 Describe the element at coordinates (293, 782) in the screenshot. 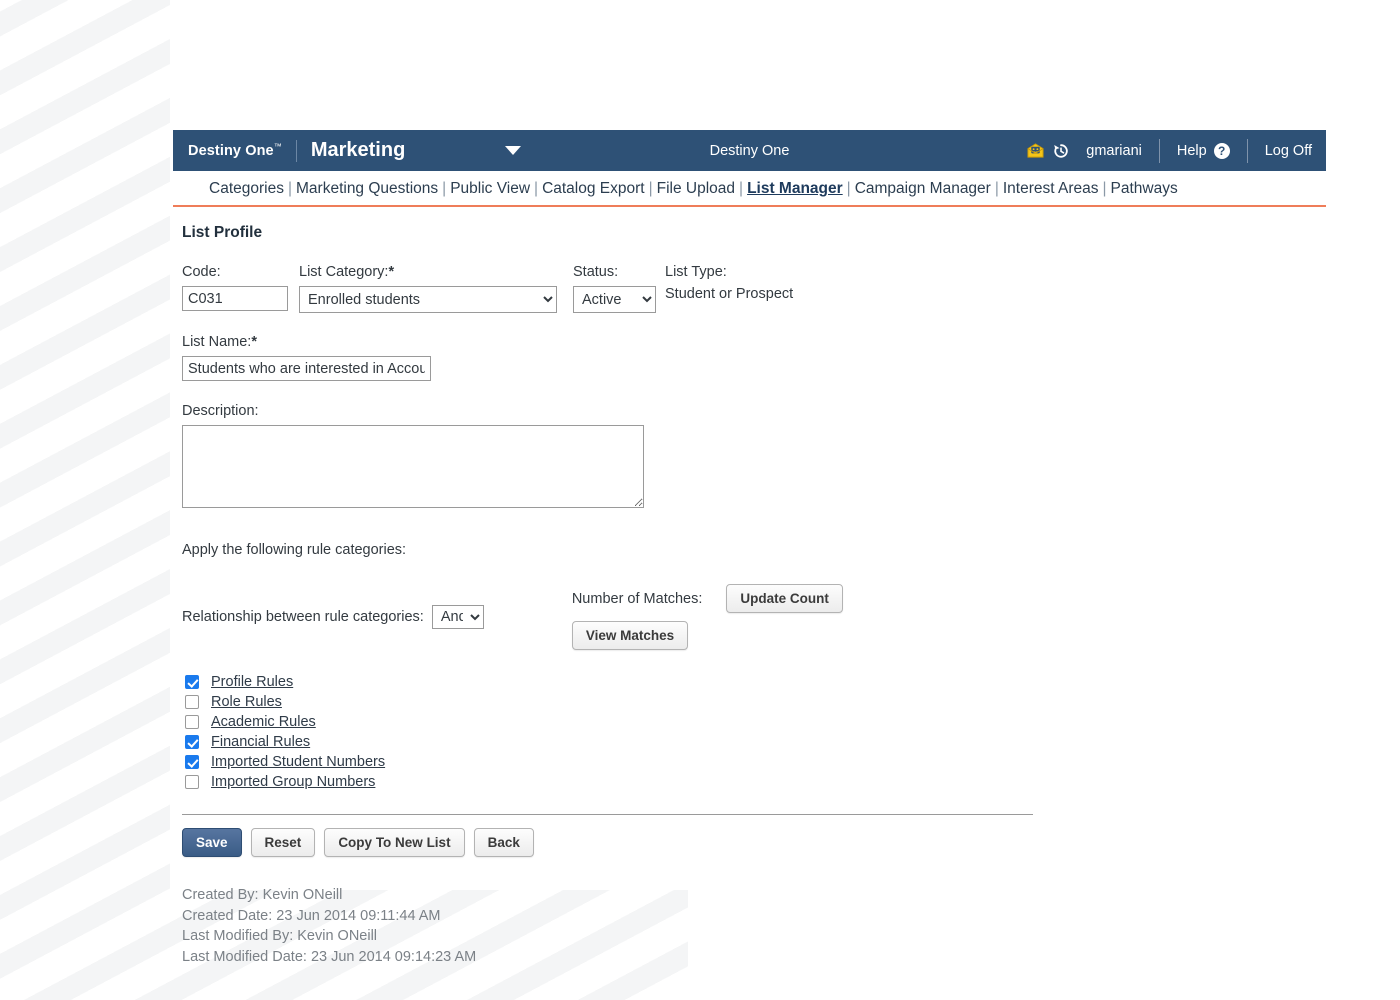

I see `rule-link-imported-group-numbers: Imported Group Numbers` at that location.